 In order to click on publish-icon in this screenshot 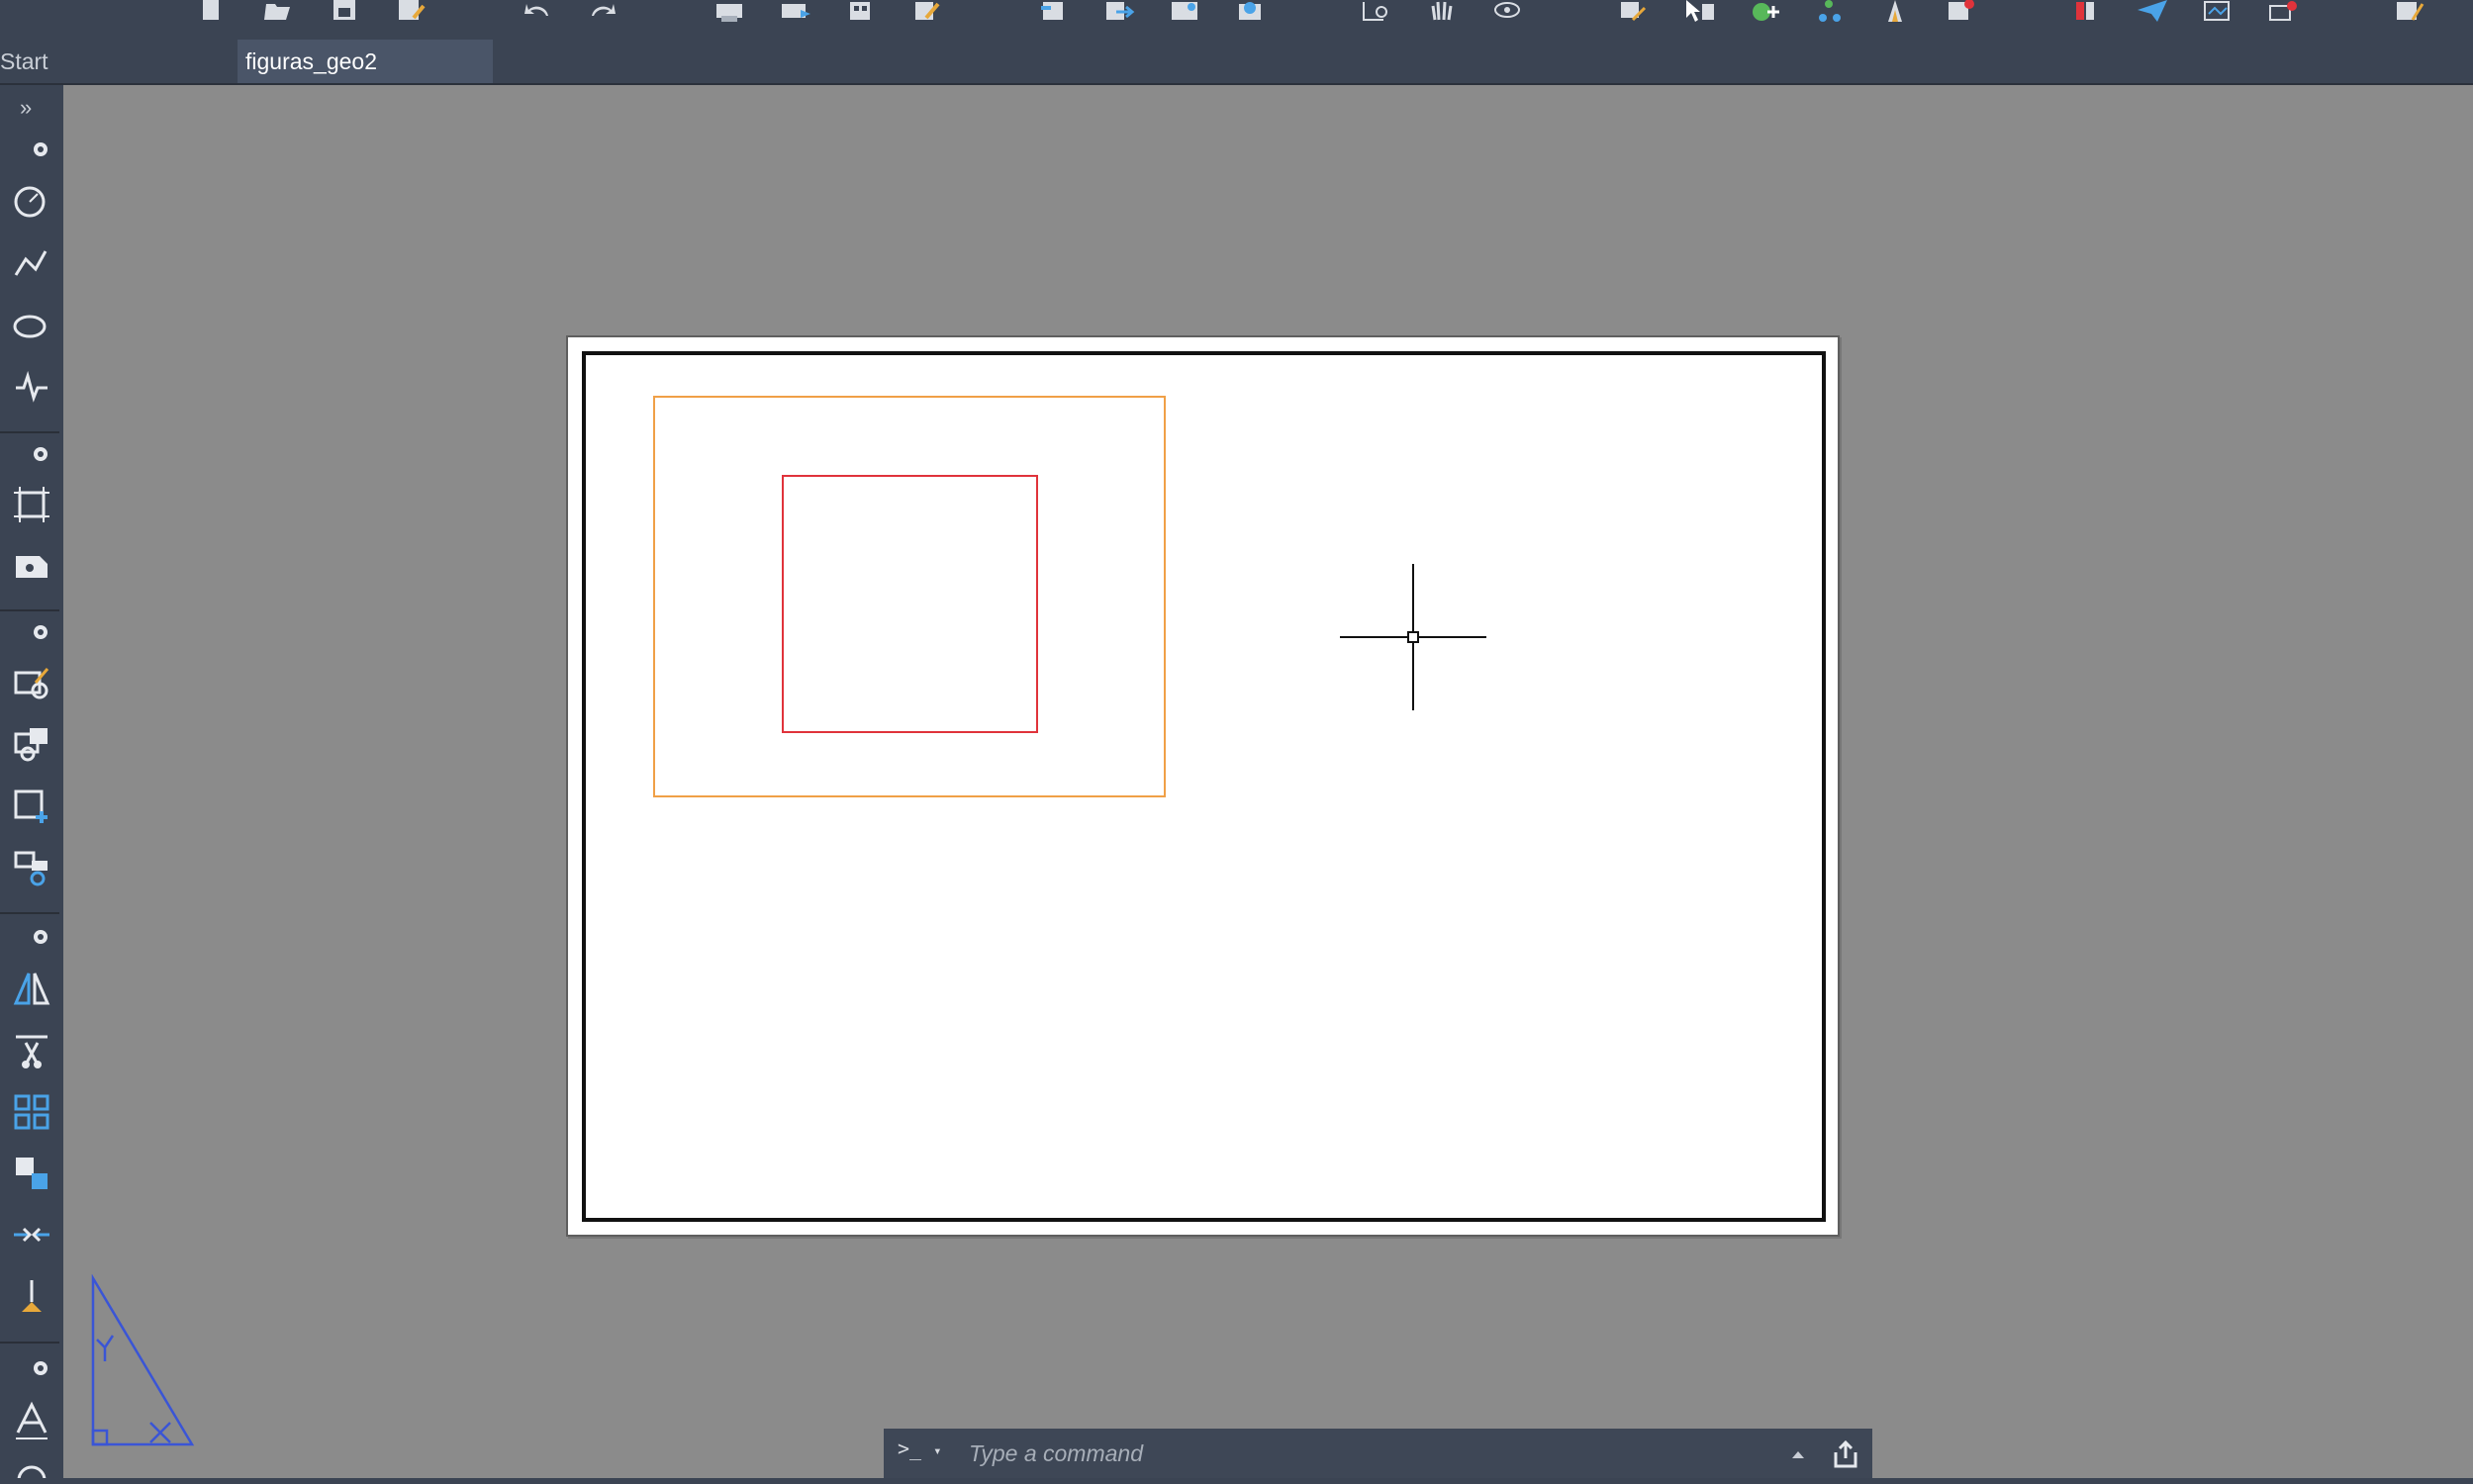, I will do `click(796, 12)`.